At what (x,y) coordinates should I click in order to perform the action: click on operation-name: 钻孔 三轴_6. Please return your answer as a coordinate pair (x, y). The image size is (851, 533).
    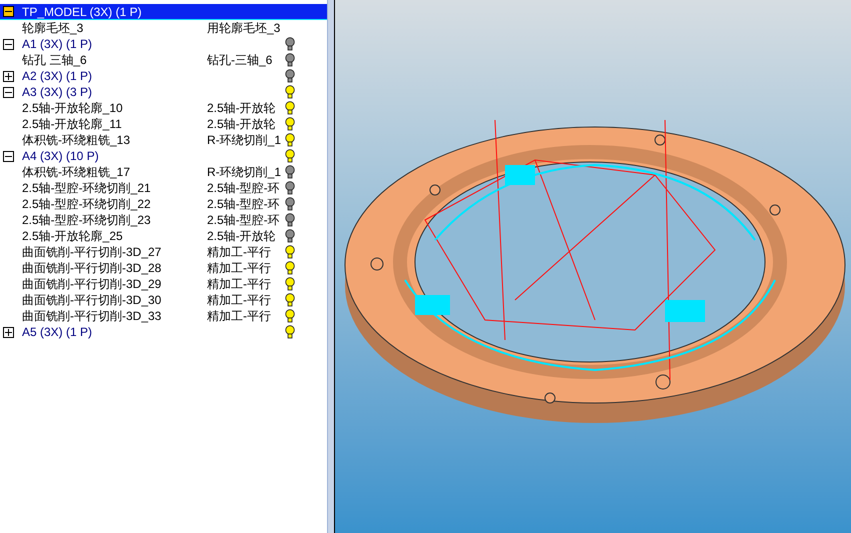
    Looking at the image, I should click on (103, 60).